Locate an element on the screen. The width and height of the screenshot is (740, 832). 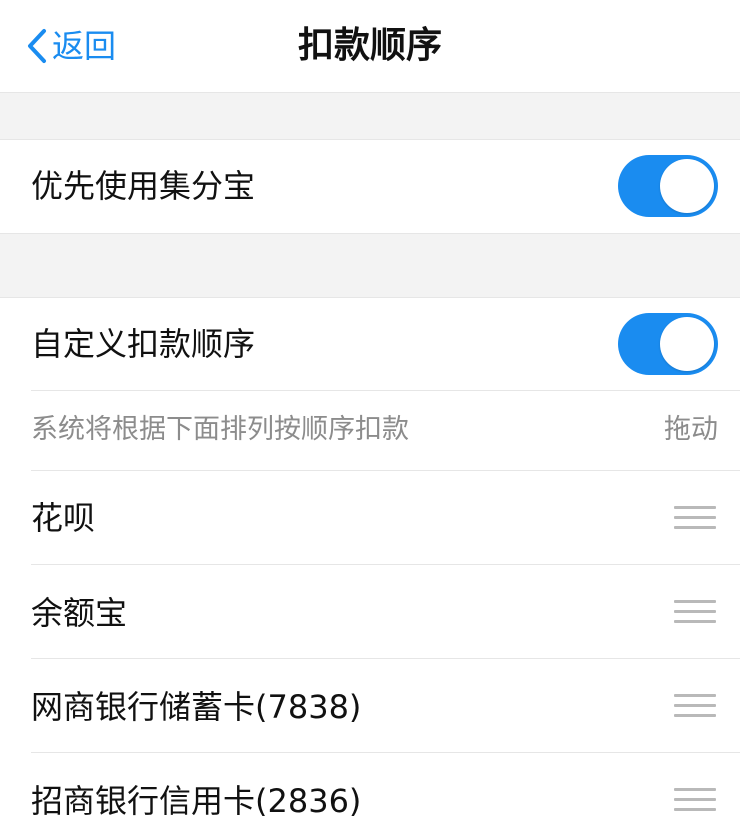
list-item: 网商银行储蓄卡(7838) is located at coordinates (370, 705).